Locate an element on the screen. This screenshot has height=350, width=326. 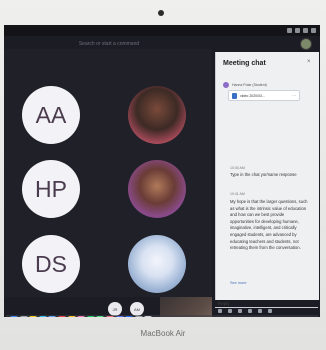
participant-pill: JR is located at coordinates (115, 309).